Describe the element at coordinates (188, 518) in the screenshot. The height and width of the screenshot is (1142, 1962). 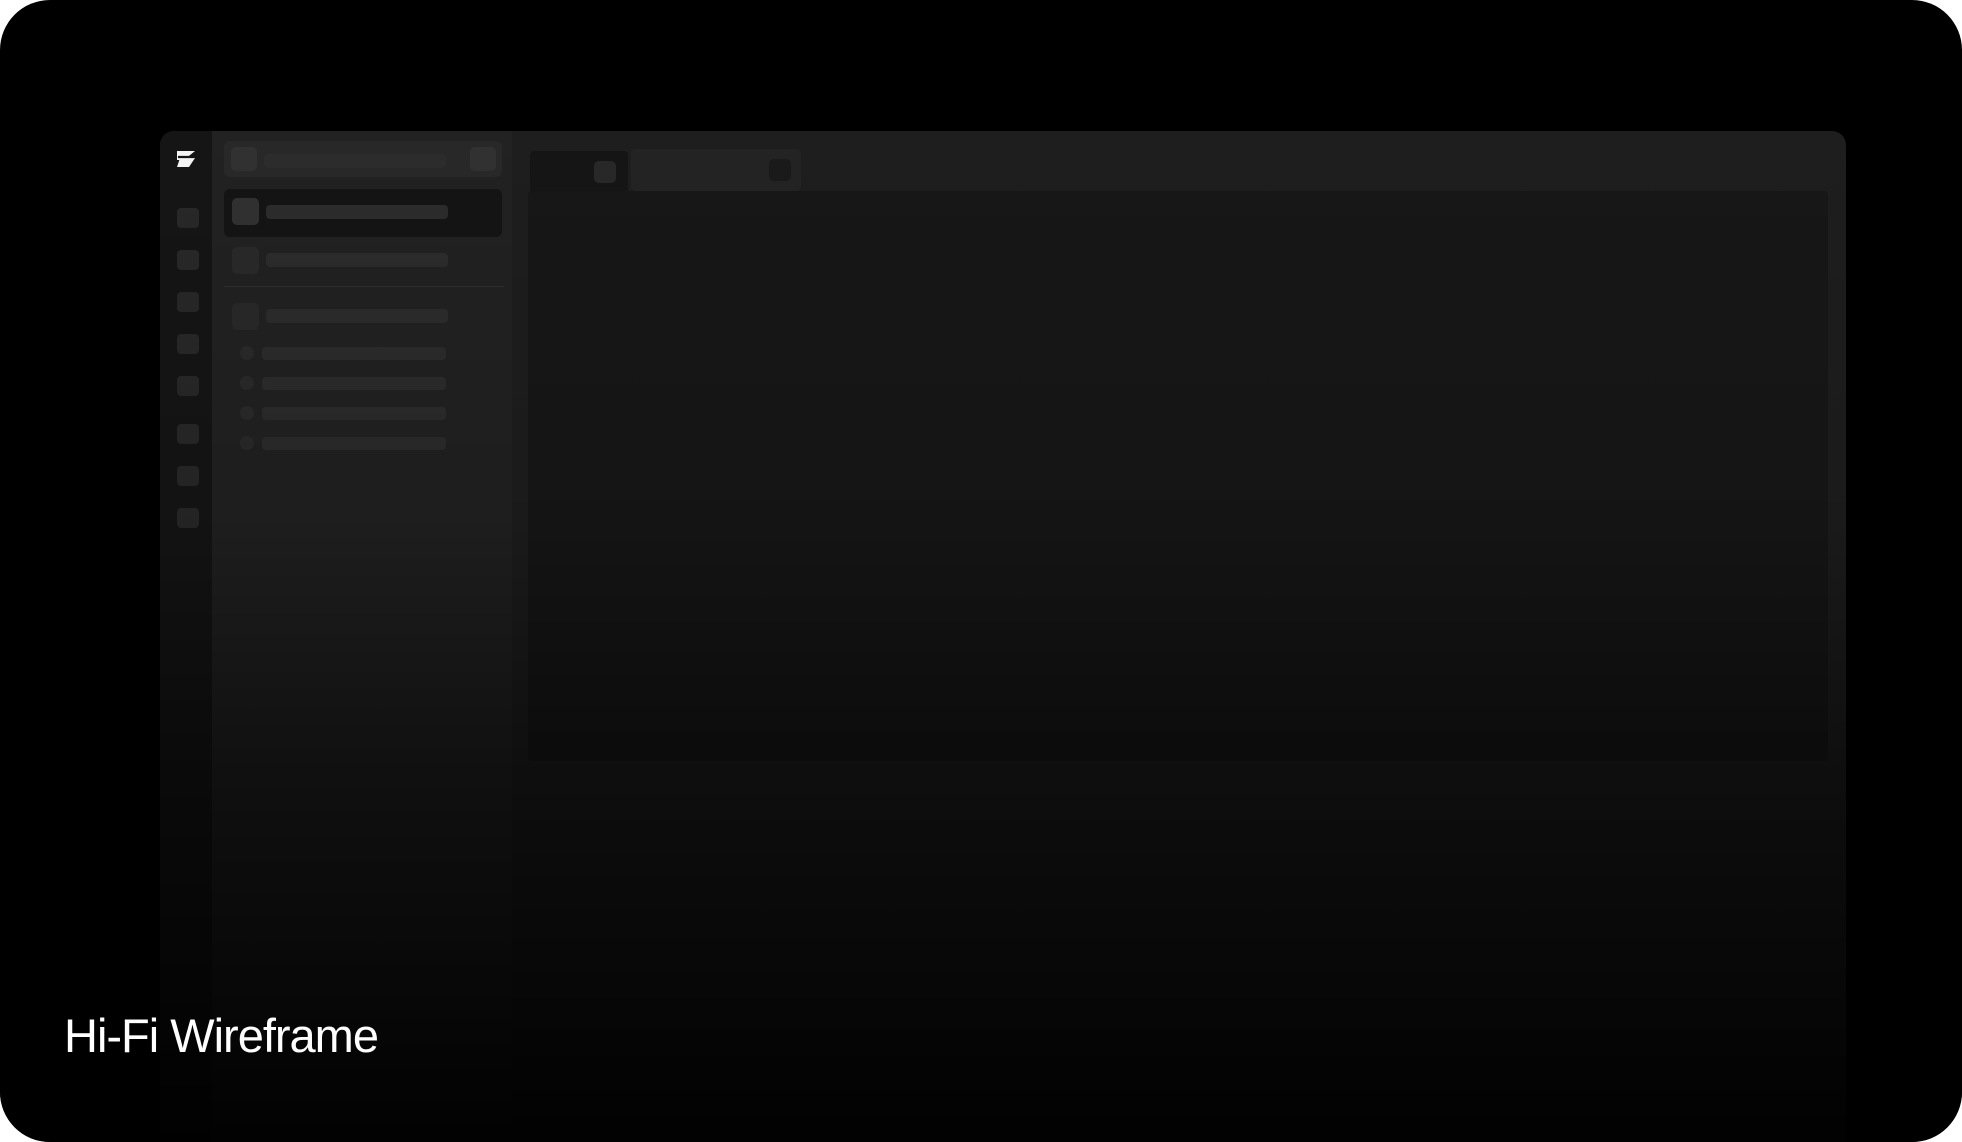
I see `rail-item-8-icon` at that location.